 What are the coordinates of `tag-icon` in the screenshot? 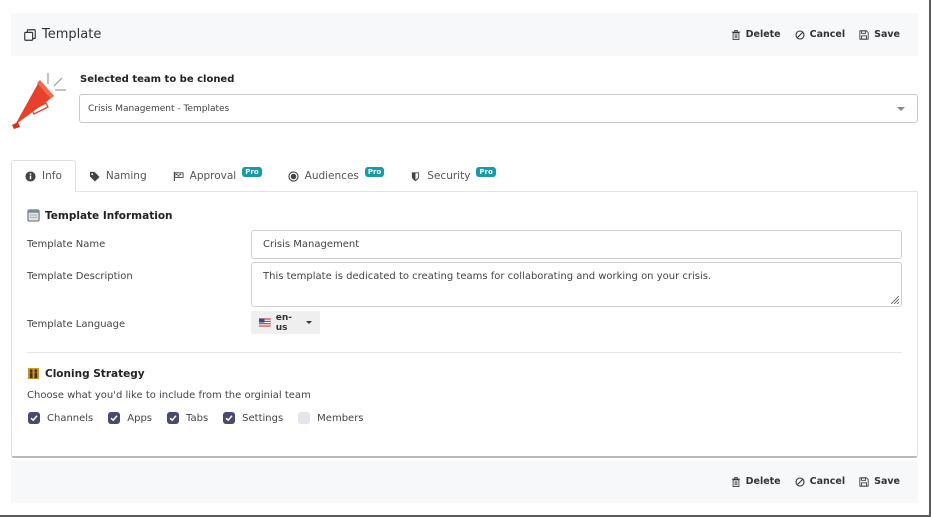 It's located at (94, 176).